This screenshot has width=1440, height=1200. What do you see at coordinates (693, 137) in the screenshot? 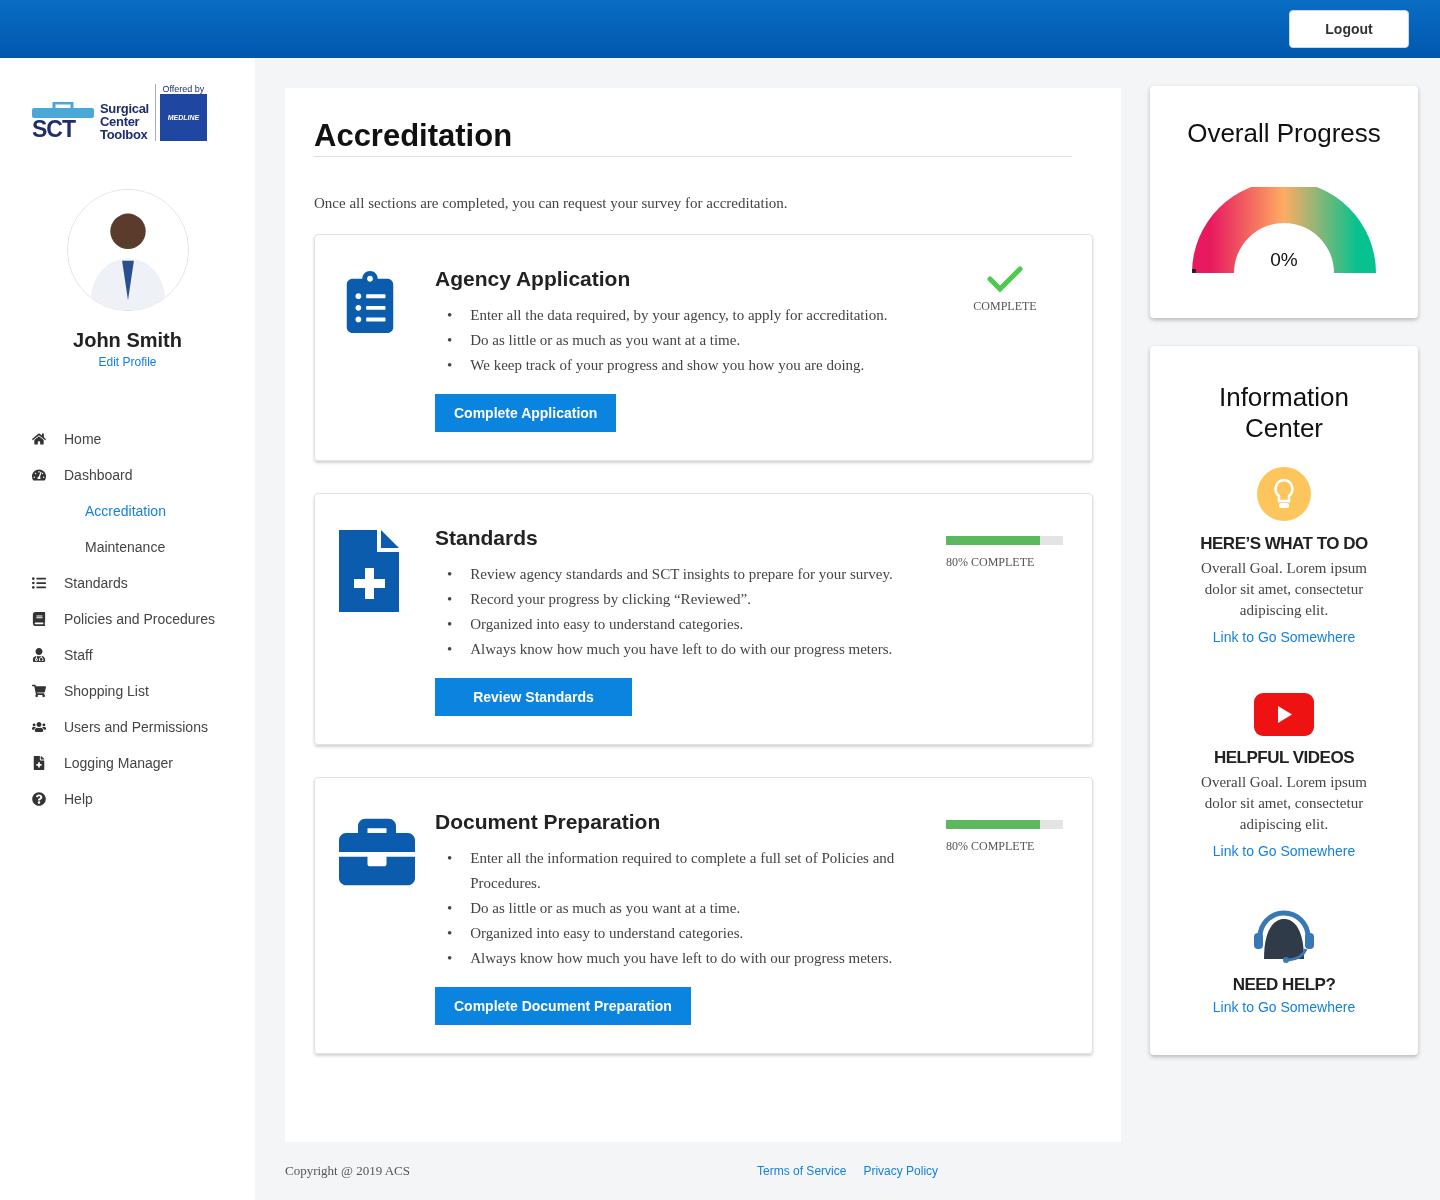
I see `page-title: Accreditation` at bounding box center [693, 137].